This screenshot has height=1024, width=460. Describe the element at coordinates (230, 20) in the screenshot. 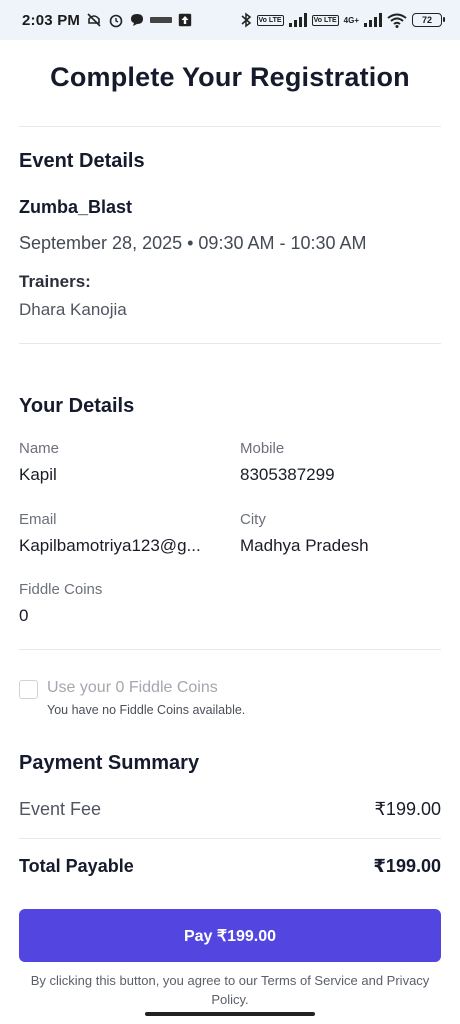

I see `status-bar: 2:03 PM Vo LTE Vo LTE 4G+ 72` at that location.